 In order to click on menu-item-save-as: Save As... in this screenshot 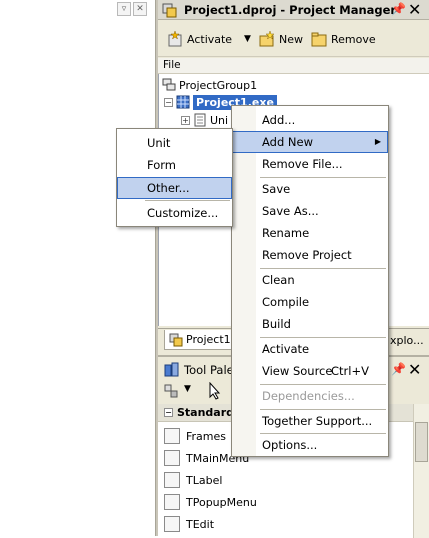, I will do `click(310, 211)`.